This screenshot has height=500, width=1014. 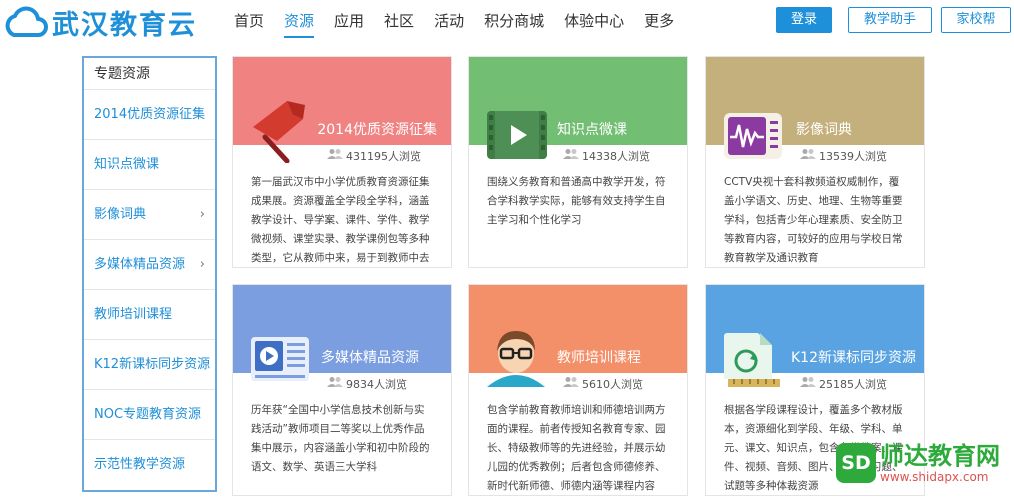 I want to click on nav-more: 更多, so click(x=659, y=22).